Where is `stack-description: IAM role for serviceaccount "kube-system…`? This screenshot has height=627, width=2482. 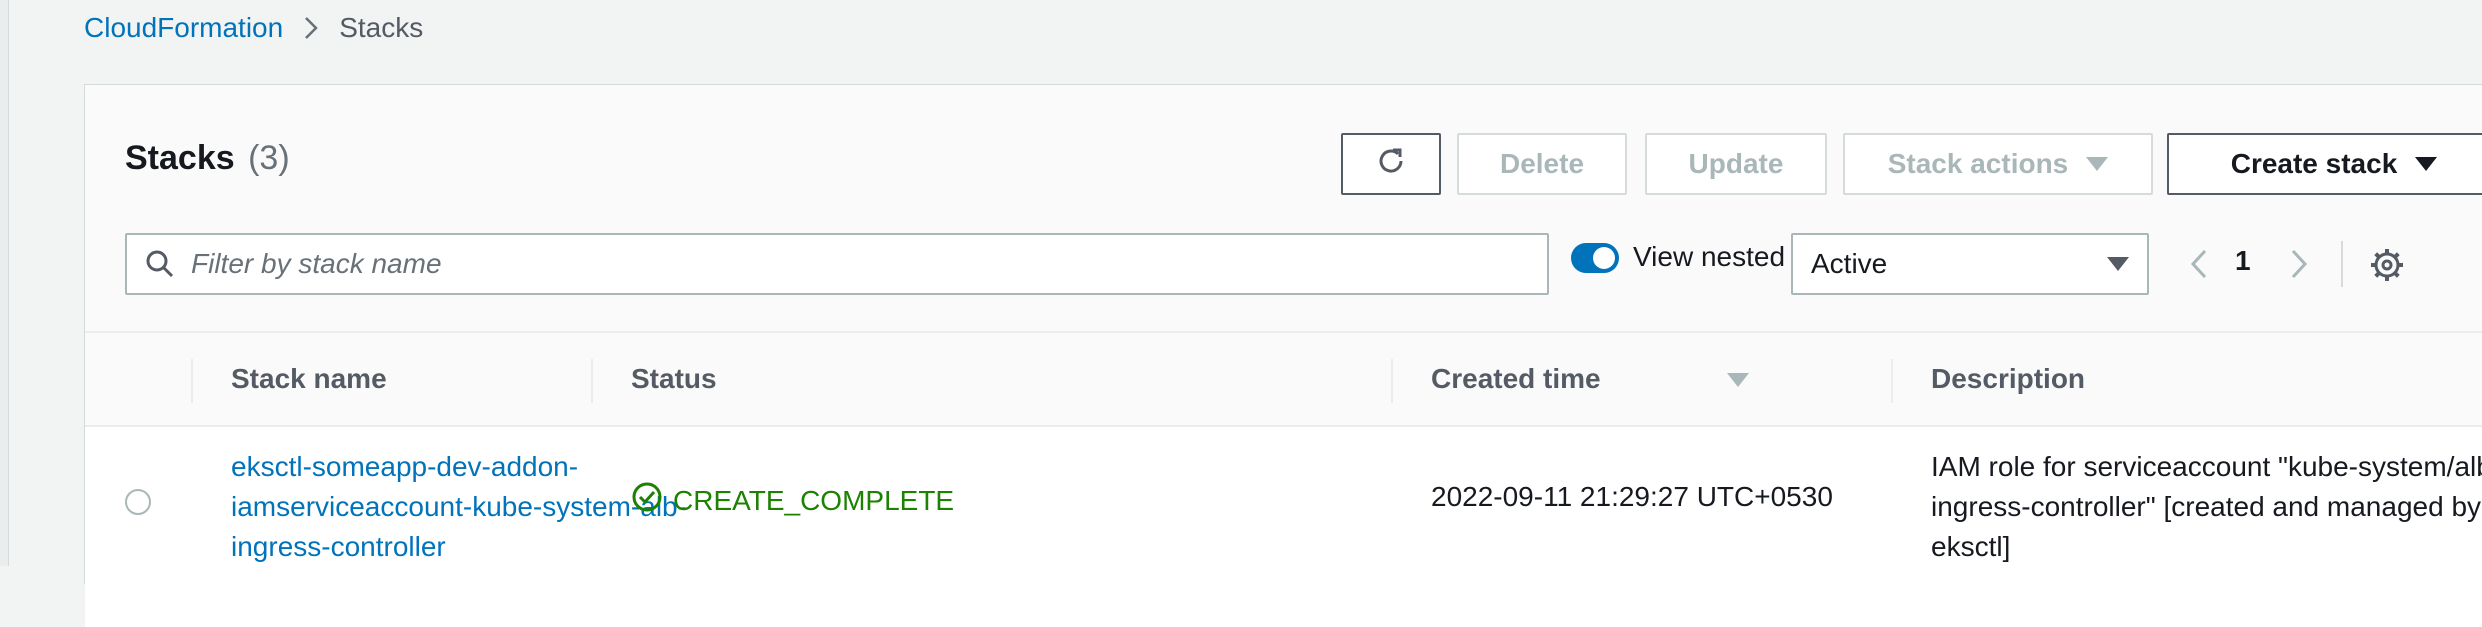 stack-description: IAM role for serviceaccount "kube-system… is located at coordinates (2206, 506).